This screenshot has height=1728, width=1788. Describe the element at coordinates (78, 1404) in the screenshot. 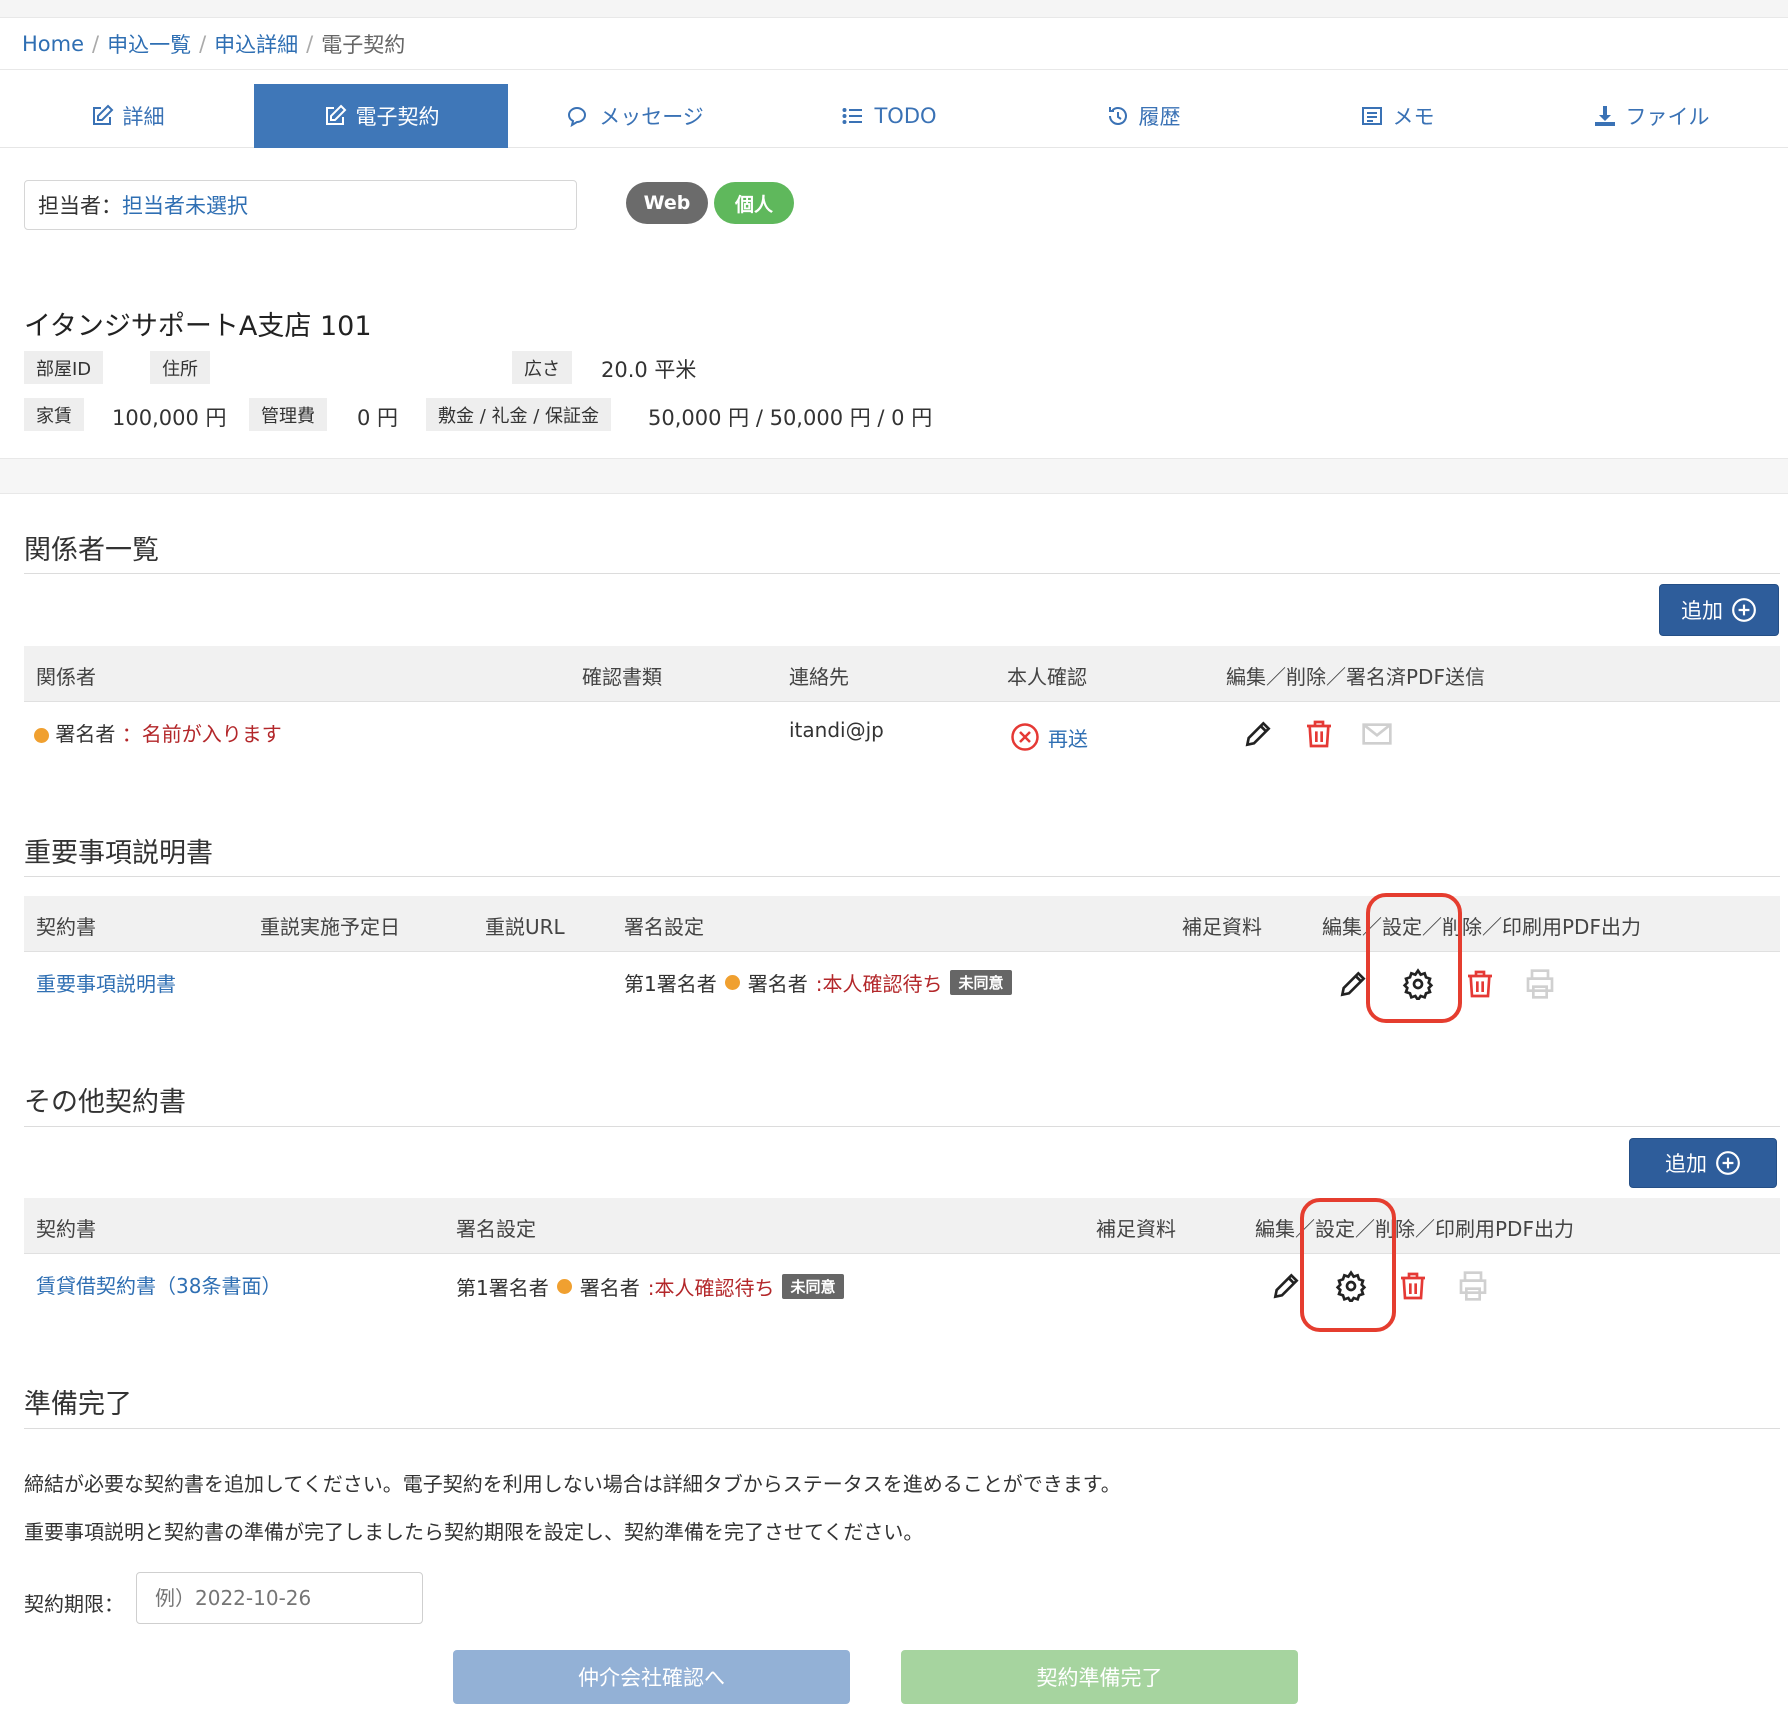

I see `ready-section-title: 準備完了` at that location.